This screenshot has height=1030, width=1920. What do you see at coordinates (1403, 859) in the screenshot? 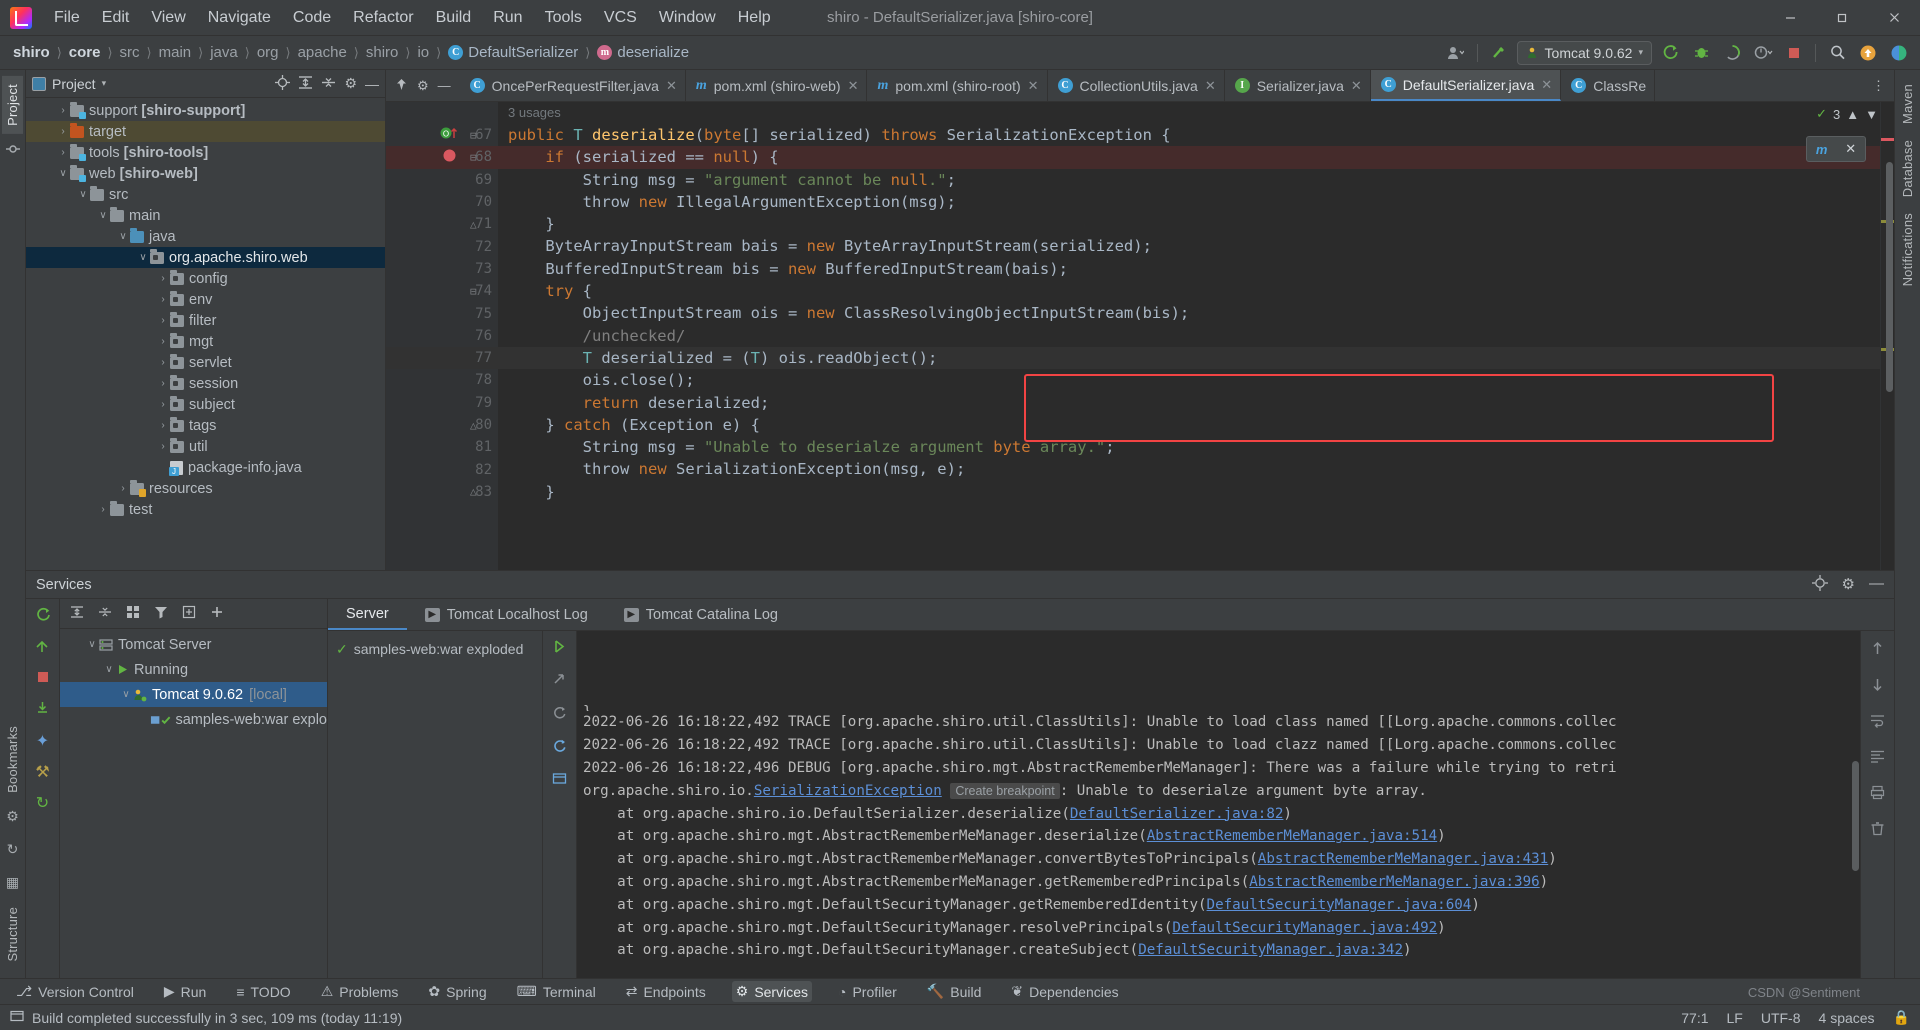
I see `console-link: AbstractRememberMeManager.java:431` at bounding box center [1403, 859].